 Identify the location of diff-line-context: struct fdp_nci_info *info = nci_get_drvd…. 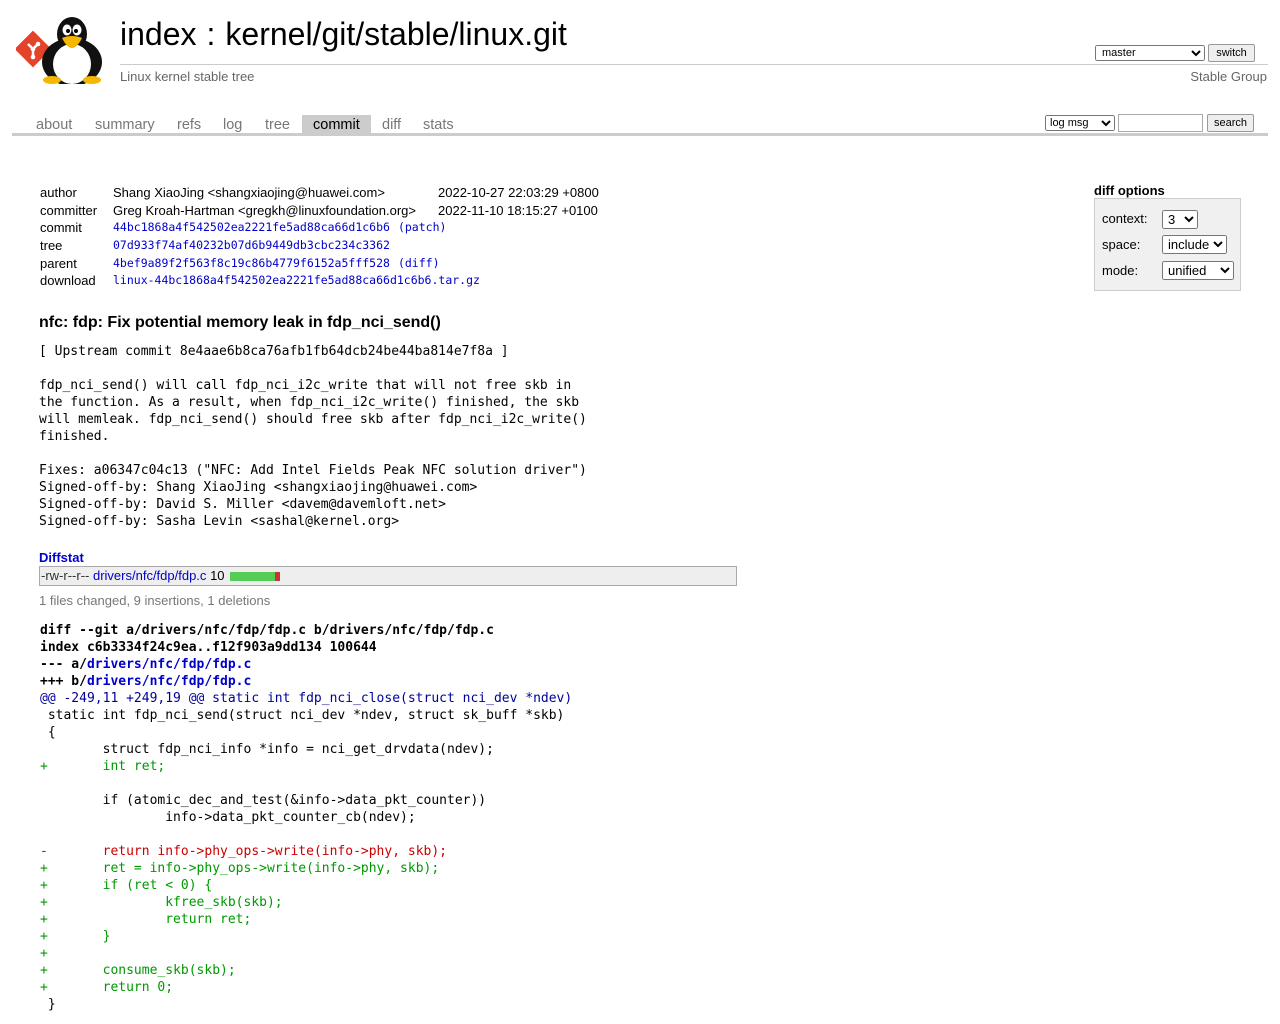
(267, 749).